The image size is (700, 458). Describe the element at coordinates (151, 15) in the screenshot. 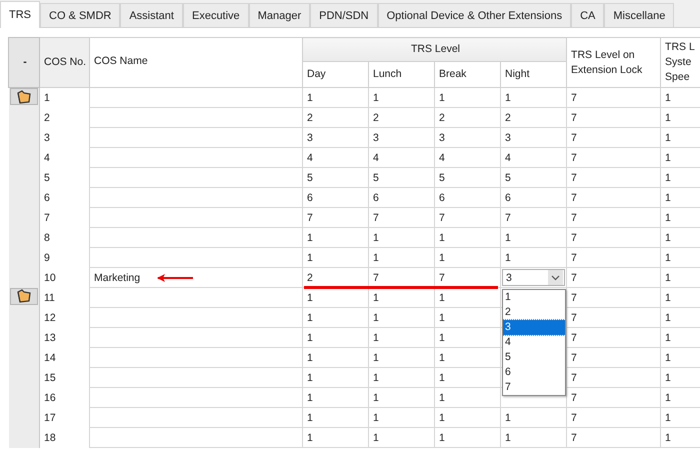

I see `tab: Assistant` at that location.